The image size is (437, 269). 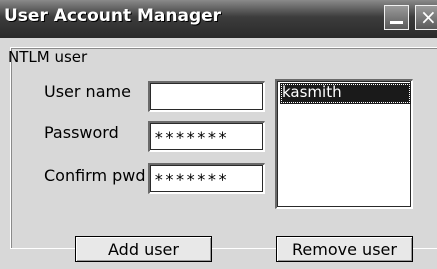 What do you see at coordinates (206, 178) in the screenshot?
I see `confirm-password-field: *******` at bounding box center [206, 178].